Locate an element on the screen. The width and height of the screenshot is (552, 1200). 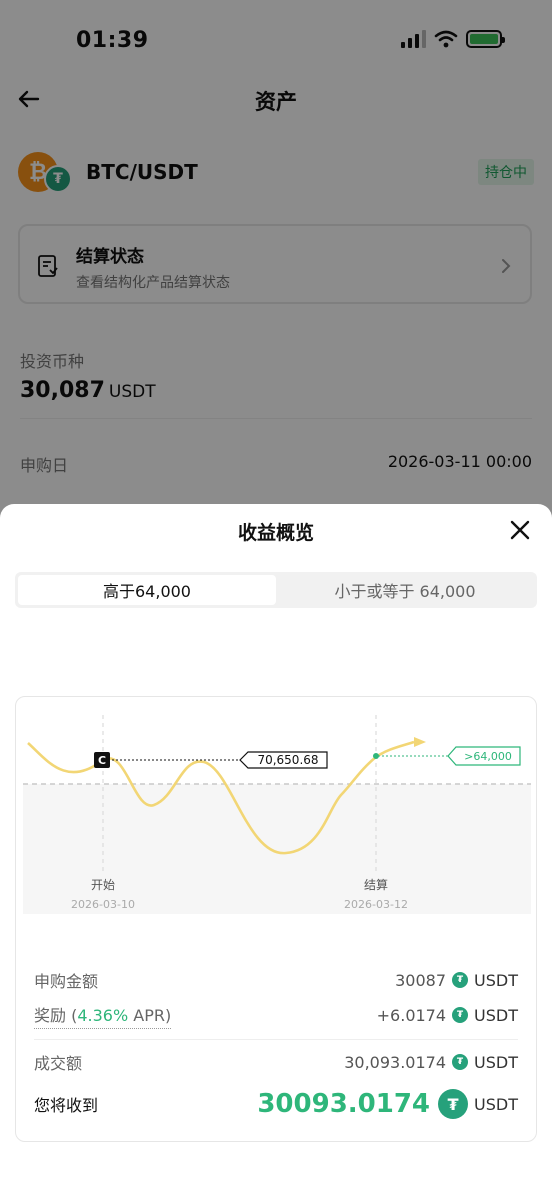
subscription-amount-row: 申购金额 30087 ₮ USDT is located at coordinates (276, 980).